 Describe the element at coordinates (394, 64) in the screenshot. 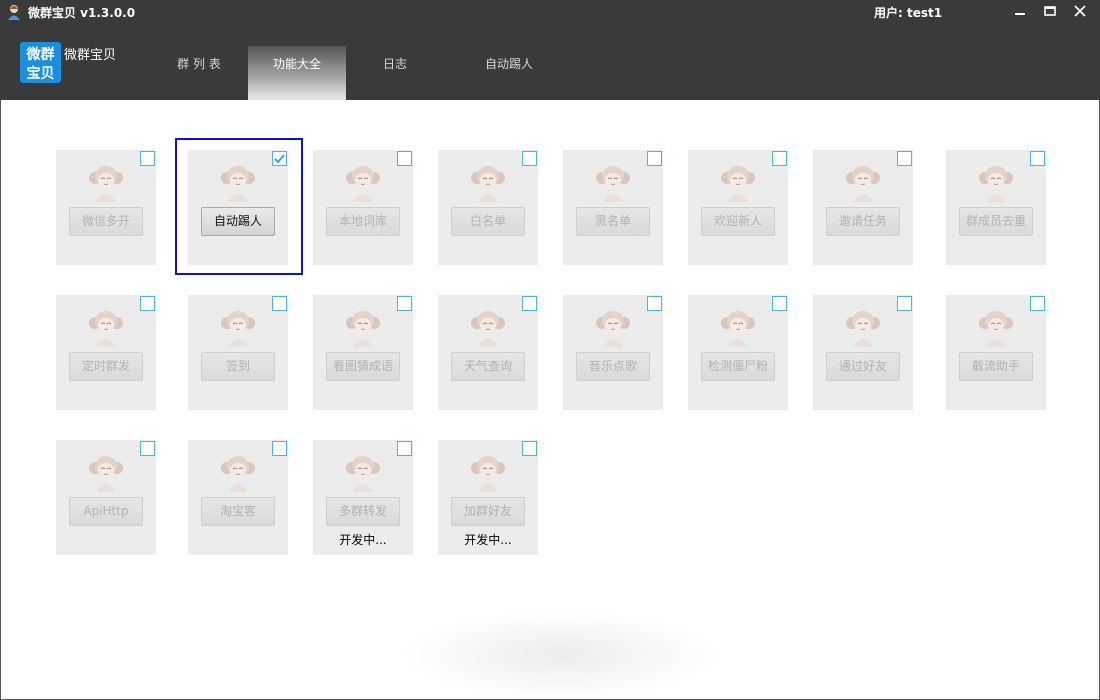

I see `tab-label: 日志` at that location.